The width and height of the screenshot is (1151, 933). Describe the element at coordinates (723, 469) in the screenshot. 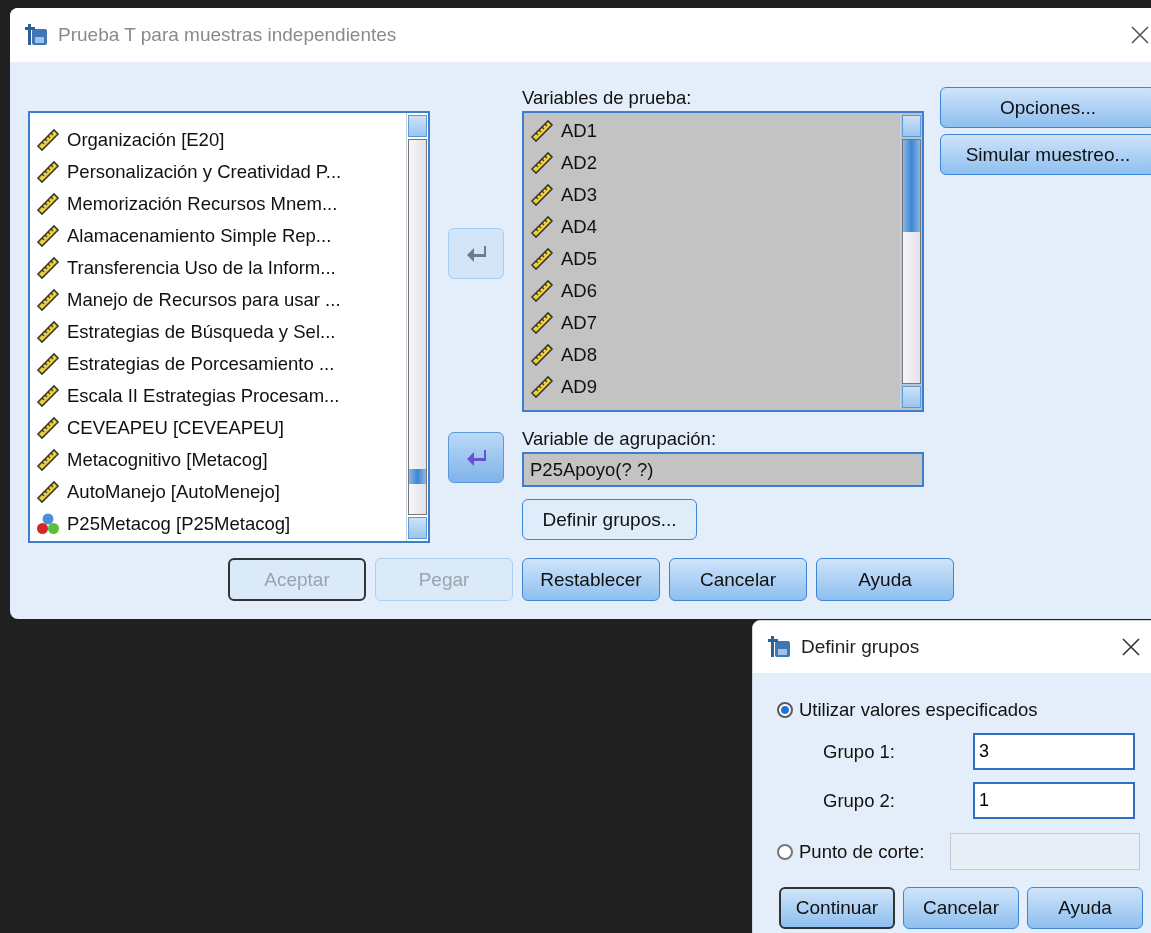

I see `grouping-variable-field: P25Apoyo(? ?)` at that location.